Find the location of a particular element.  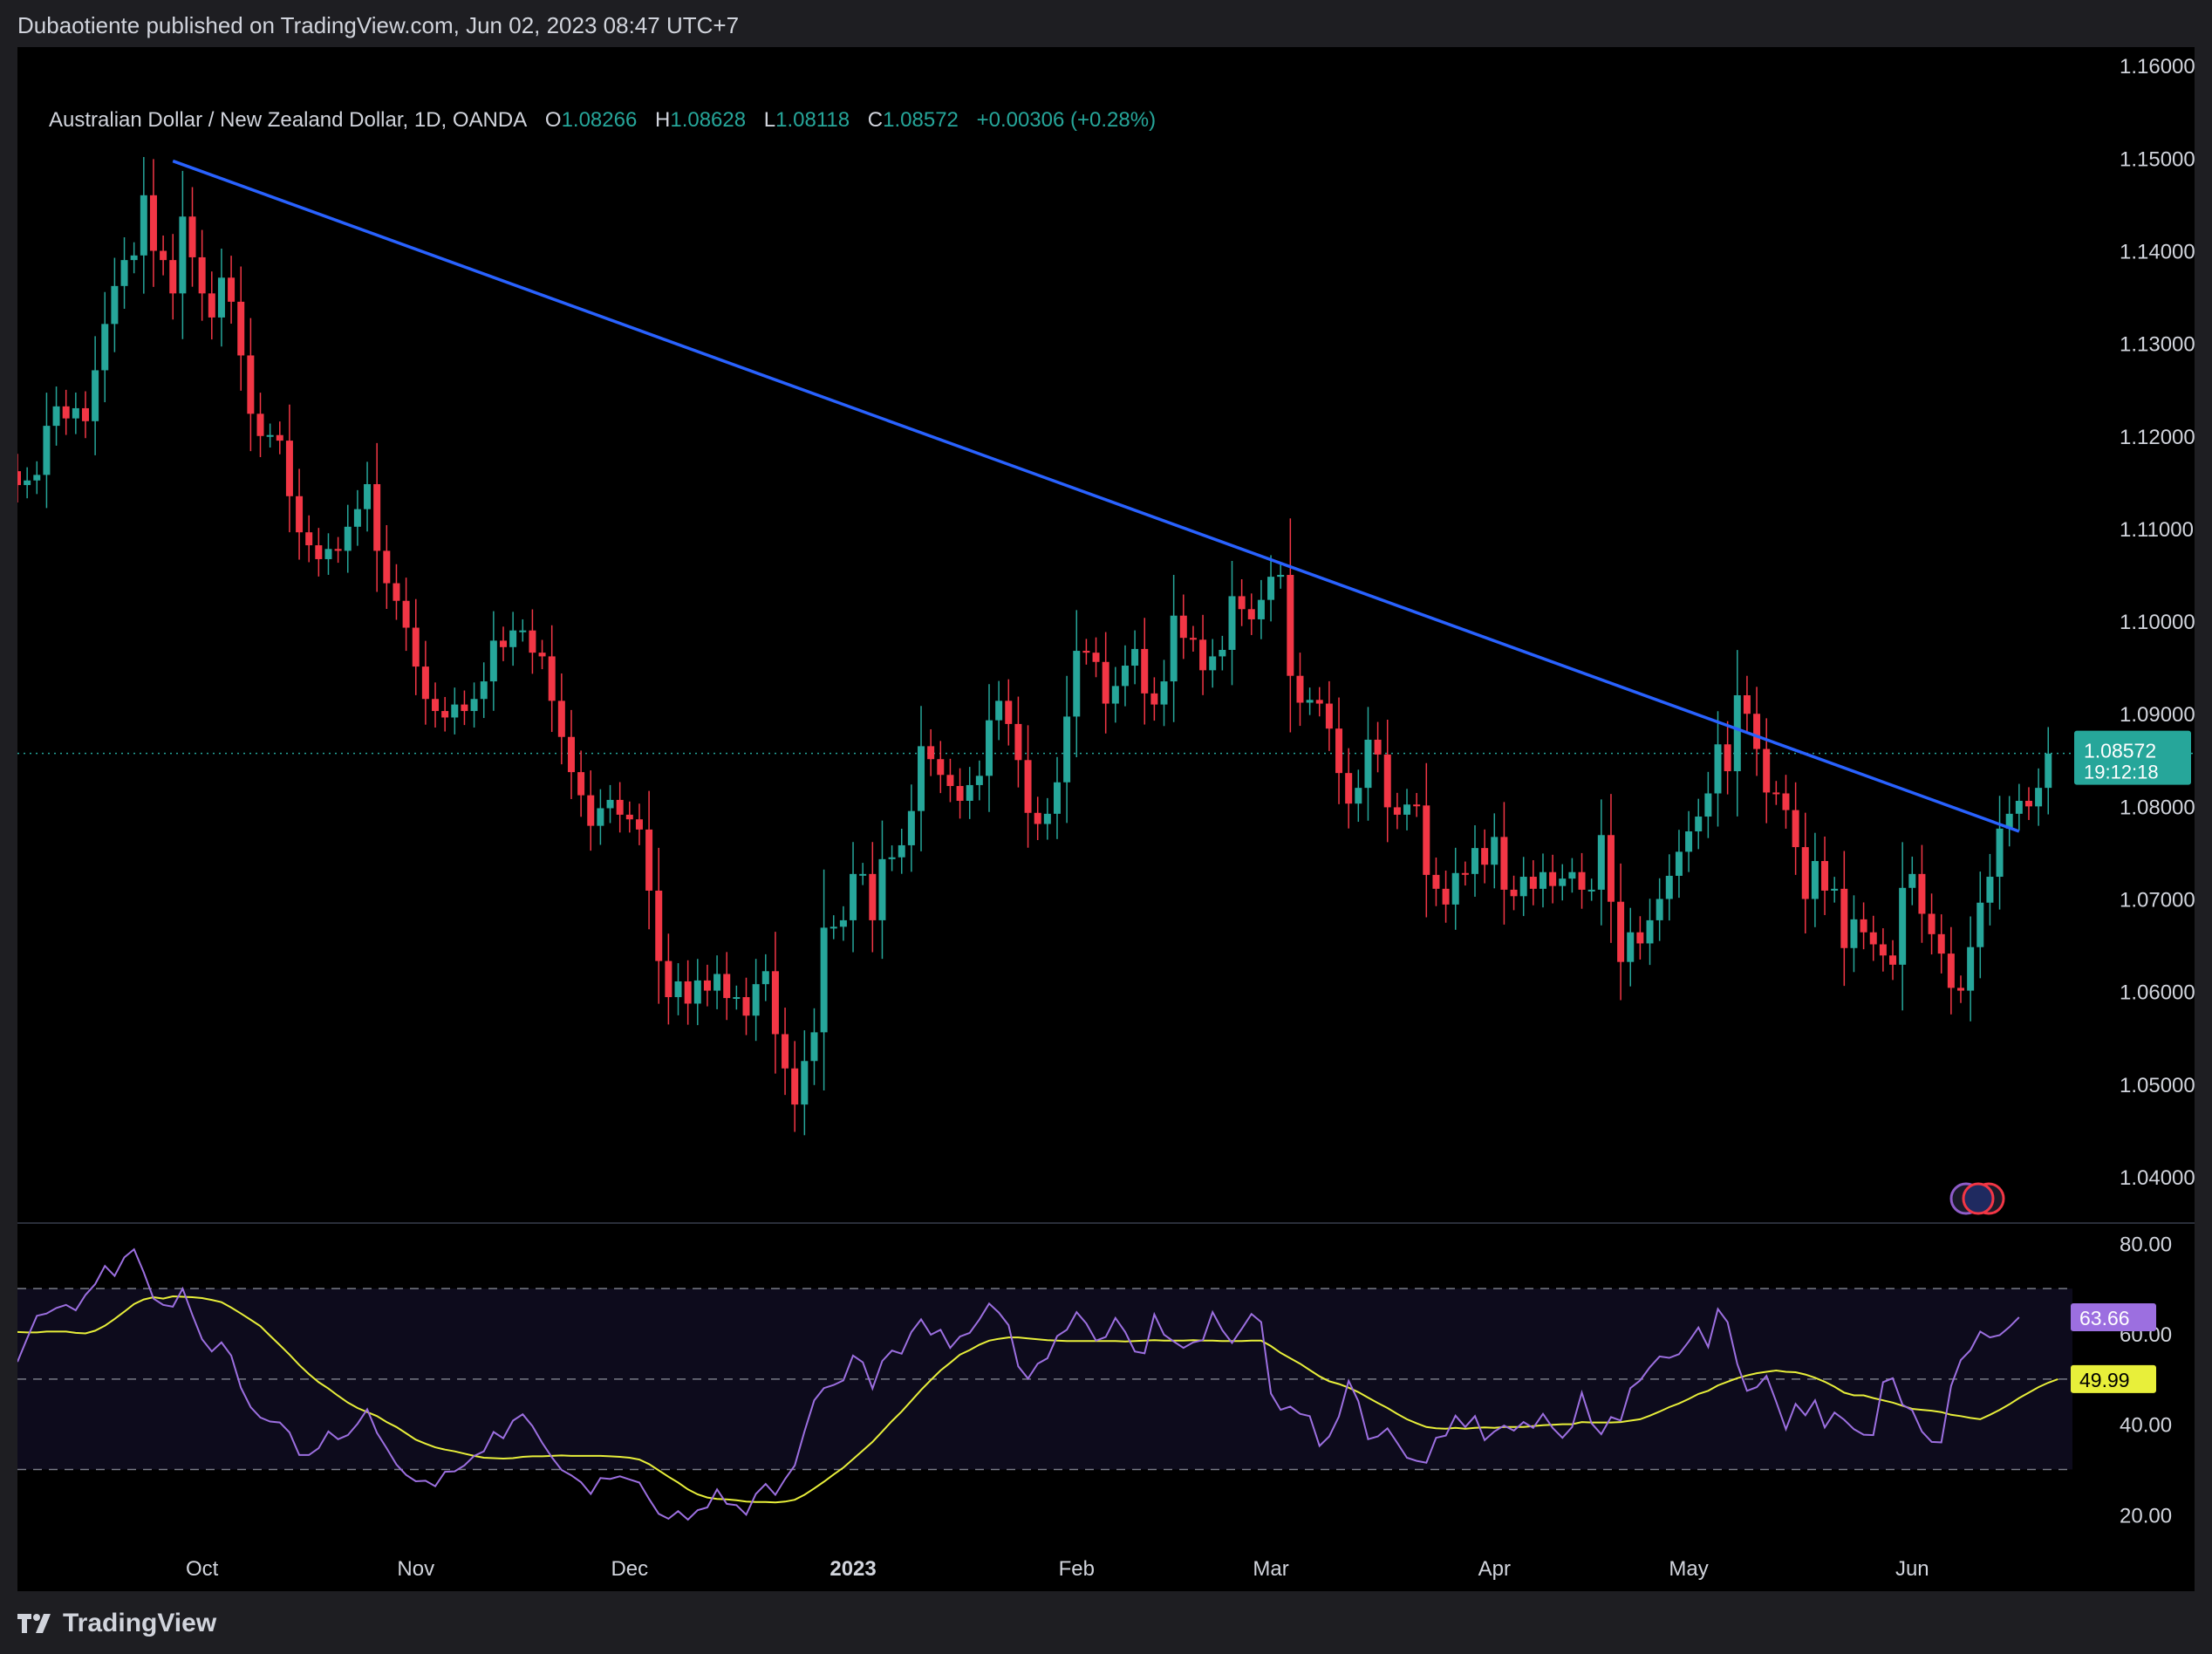

open-value: 1.08266 is located at coordinates (599, 120).